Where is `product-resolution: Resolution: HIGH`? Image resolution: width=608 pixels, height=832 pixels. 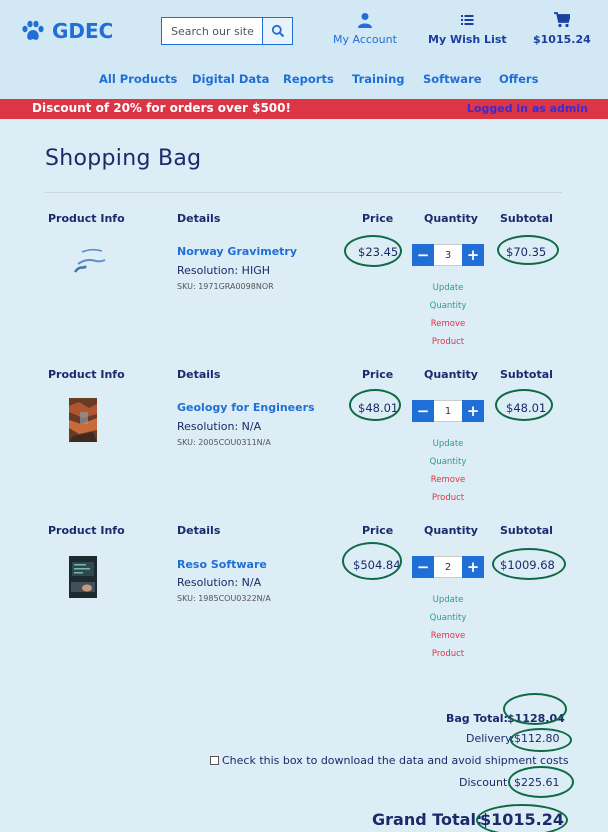 product-resolution: Resolution: HIGH is located at coordinates (223, 270).